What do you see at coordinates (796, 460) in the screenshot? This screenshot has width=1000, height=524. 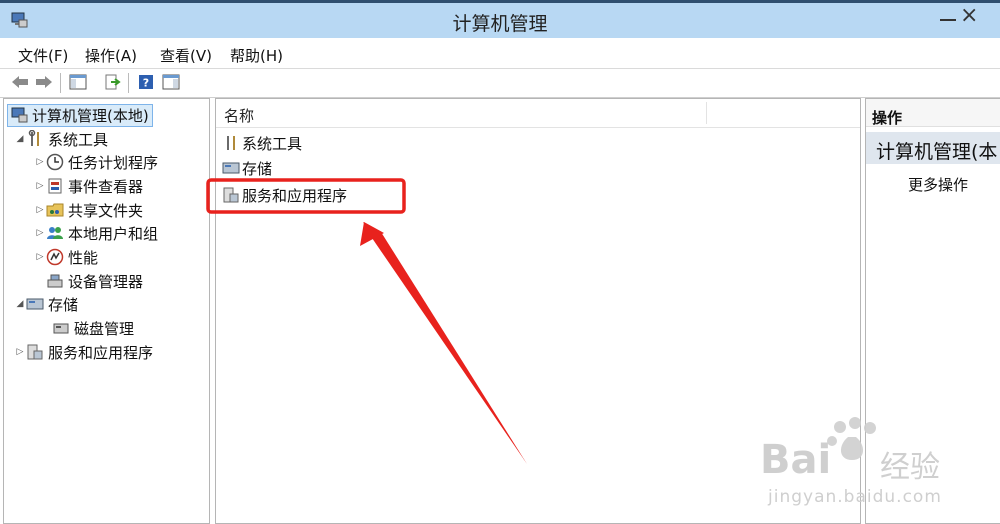 I see `watermark-brand: Bai` at bounding box center [796, 460].